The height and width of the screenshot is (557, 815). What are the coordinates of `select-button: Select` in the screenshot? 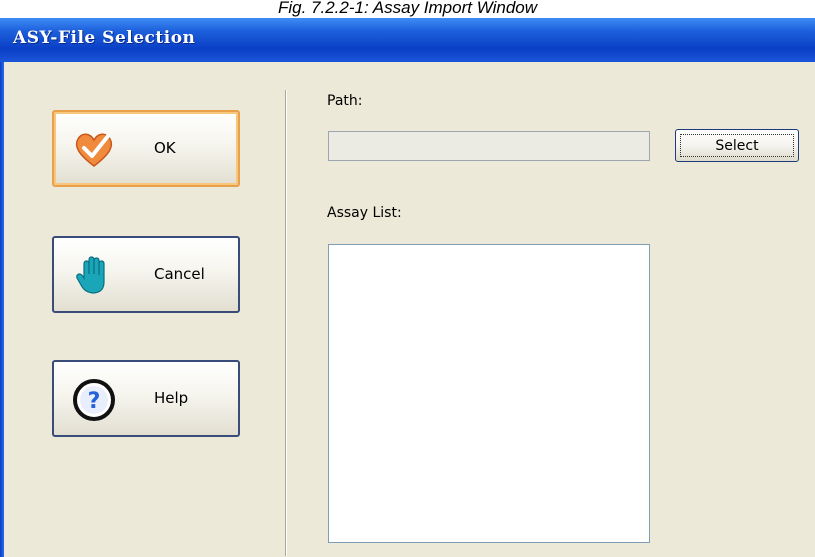 It's located at (737, 145).